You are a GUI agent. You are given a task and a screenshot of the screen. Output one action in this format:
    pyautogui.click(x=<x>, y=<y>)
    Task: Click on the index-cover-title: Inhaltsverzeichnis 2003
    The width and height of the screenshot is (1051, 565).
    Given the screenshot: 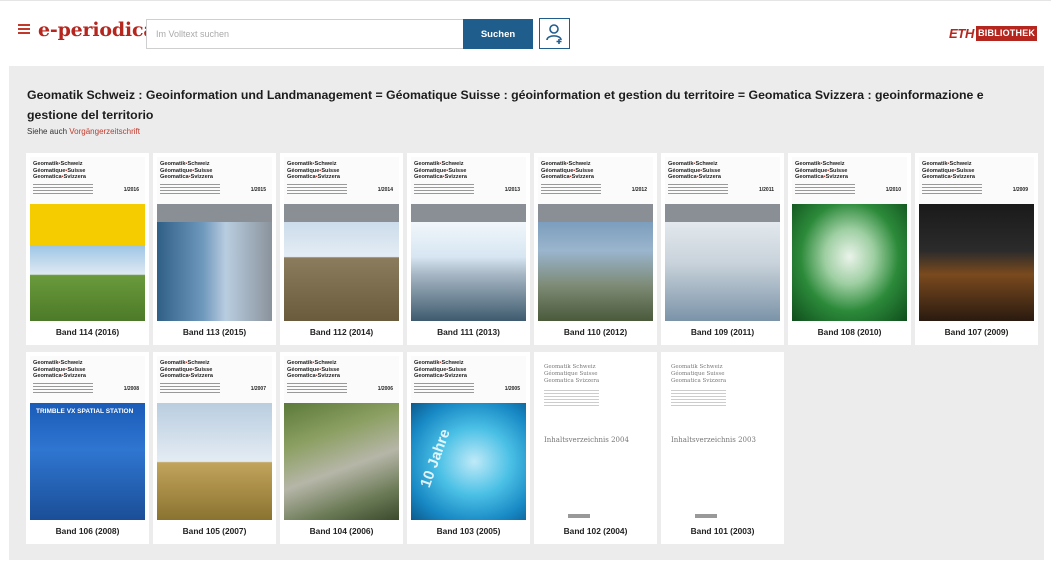 What is the action you would take?
    pyautogui.click(x=713, y=440)
    